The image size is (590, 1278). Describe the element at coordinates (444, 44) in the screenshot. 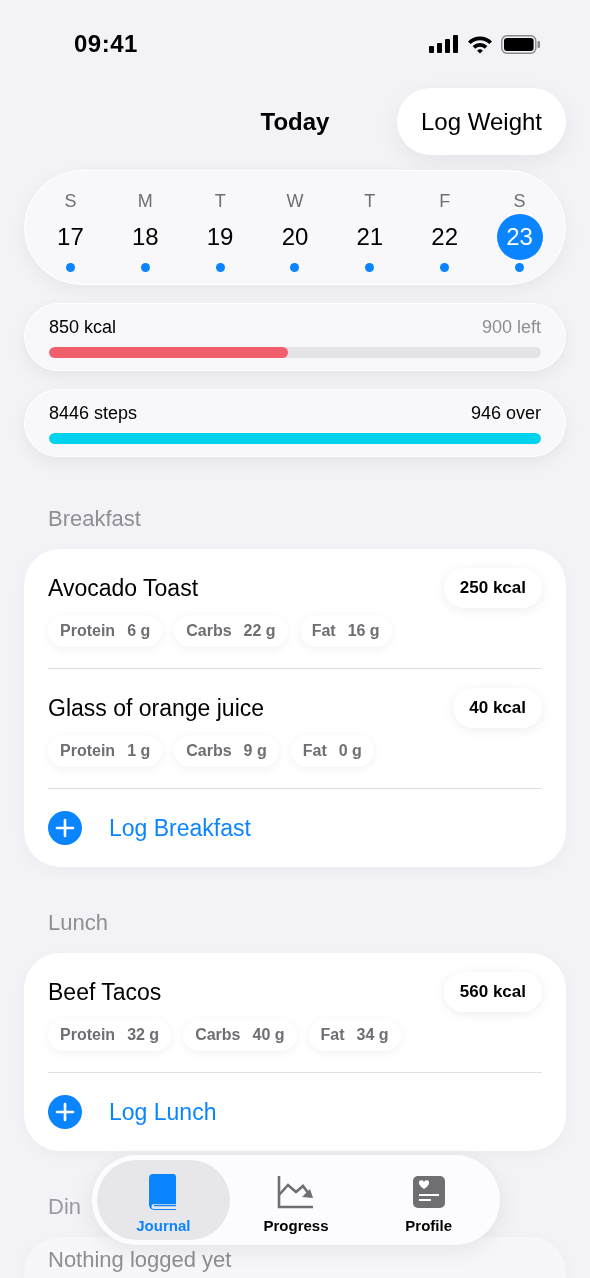

I see `signal-icon` at that location.